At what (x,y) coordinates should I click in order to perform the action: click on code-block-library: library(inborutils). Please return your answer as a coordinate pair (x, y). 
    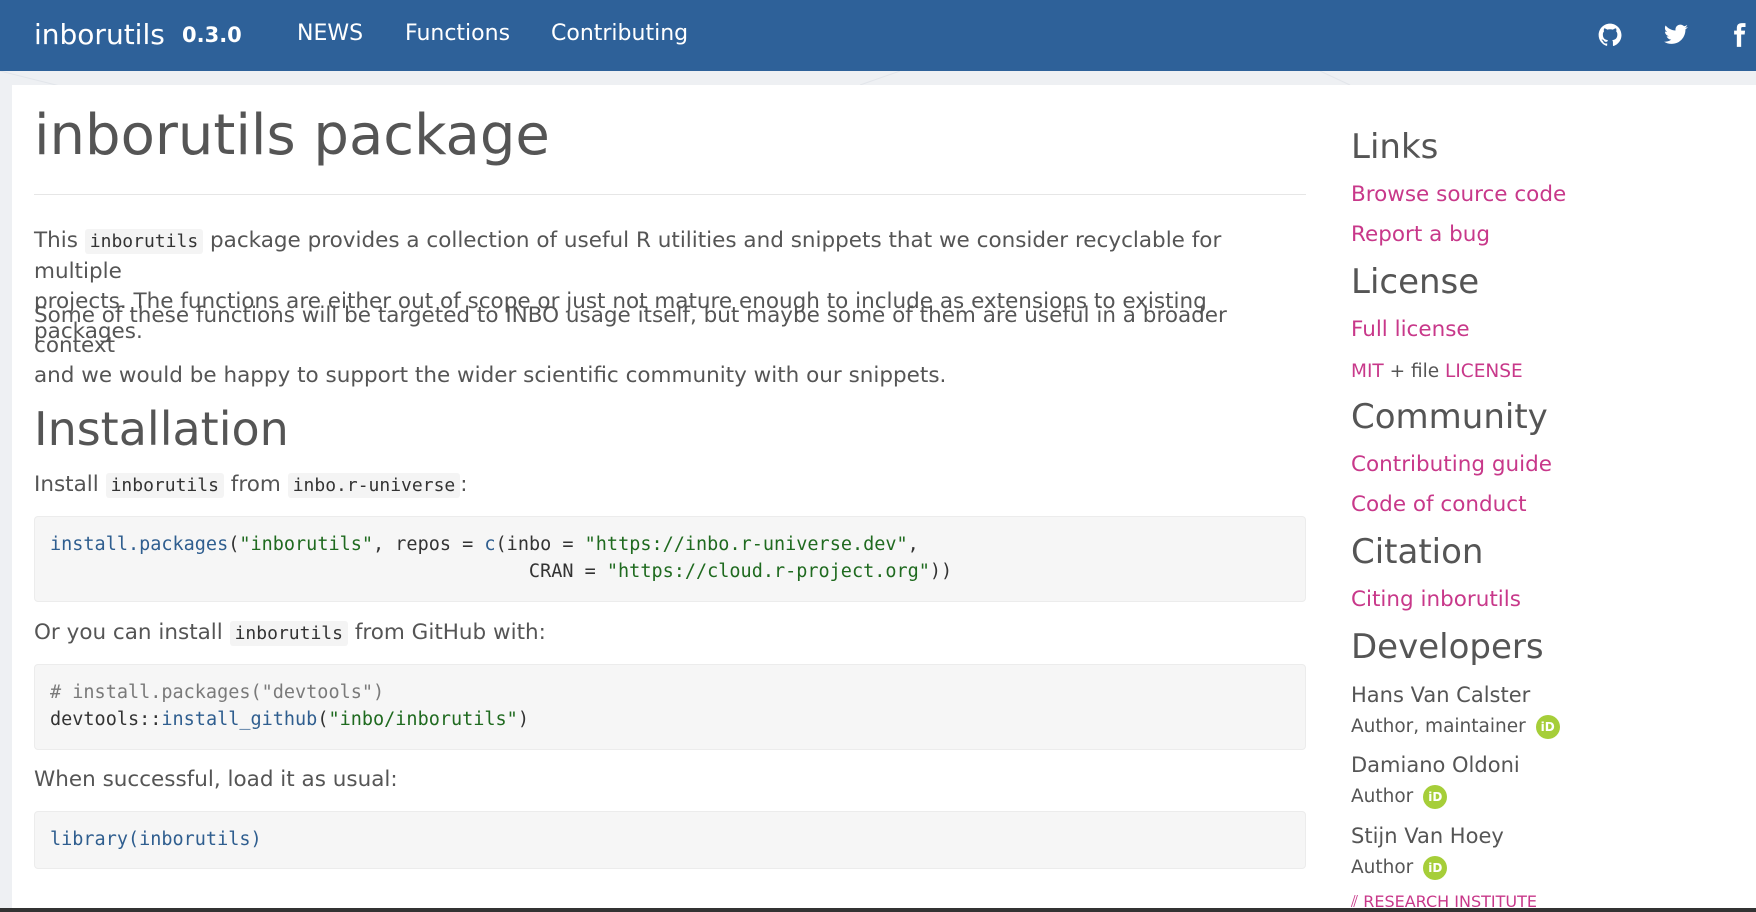
    Looking at the image, I should click on (670, 840).